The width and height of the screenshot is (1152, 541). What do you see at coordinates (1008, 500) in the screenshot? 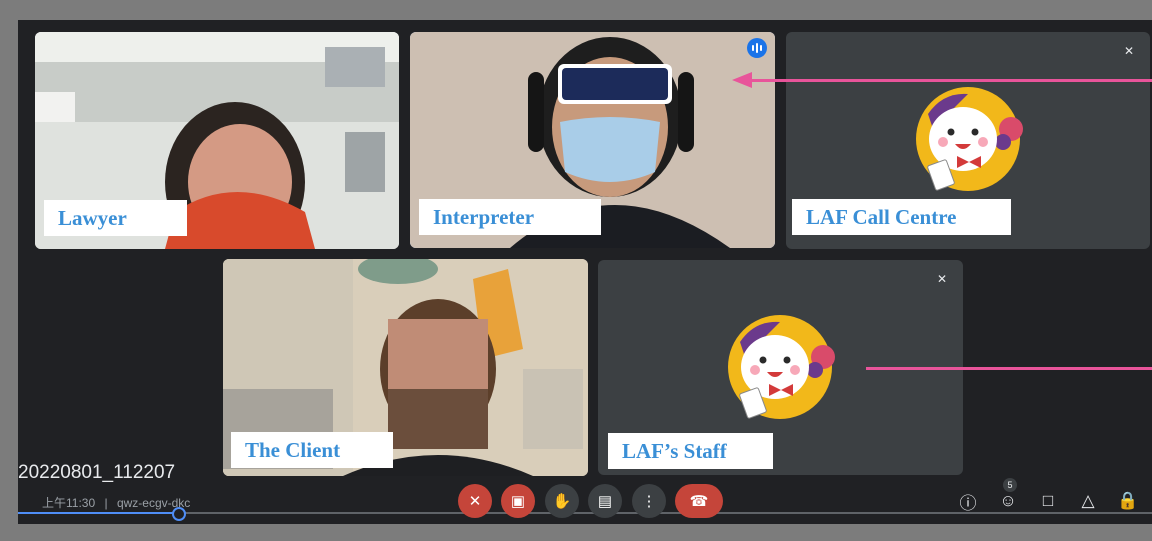
I see `people-icon: ☺` at bounding box center [1008, 500].